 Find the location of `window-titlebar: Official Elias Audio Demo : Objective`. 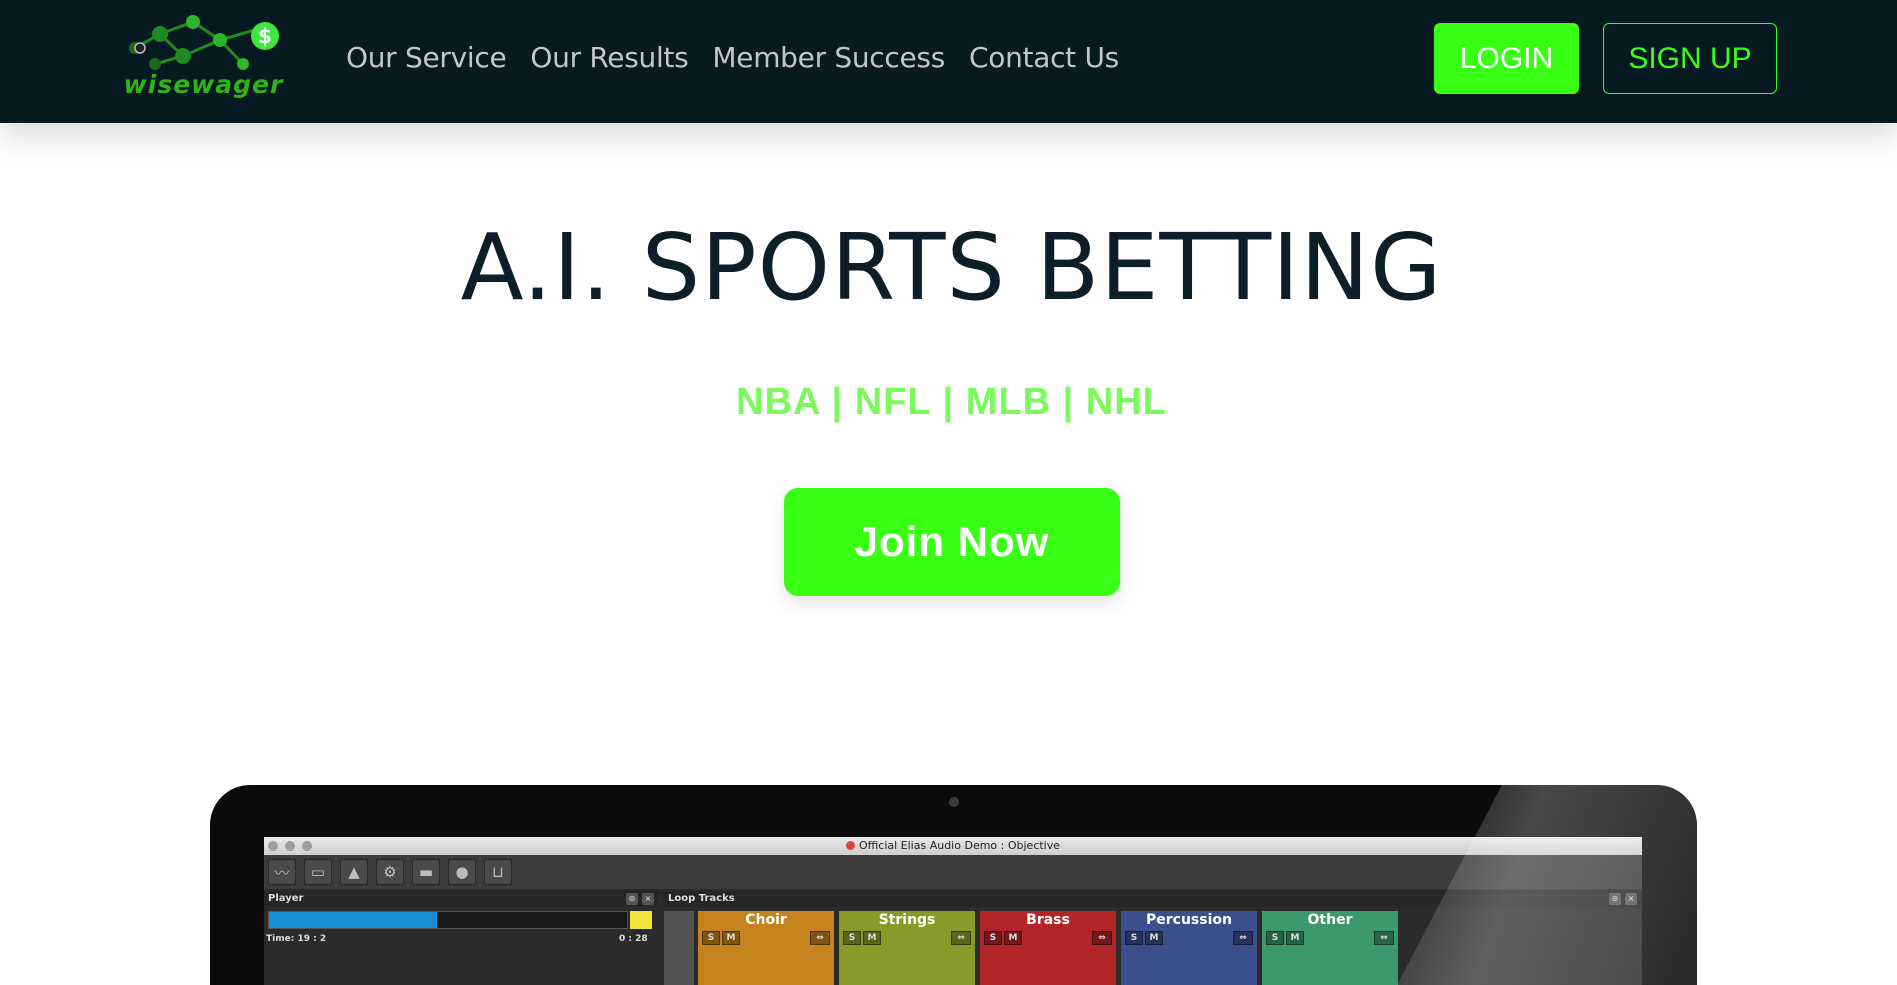

window-titlebar: Official Elias Audio Demo : Objective is located at coordinates (953, 846).